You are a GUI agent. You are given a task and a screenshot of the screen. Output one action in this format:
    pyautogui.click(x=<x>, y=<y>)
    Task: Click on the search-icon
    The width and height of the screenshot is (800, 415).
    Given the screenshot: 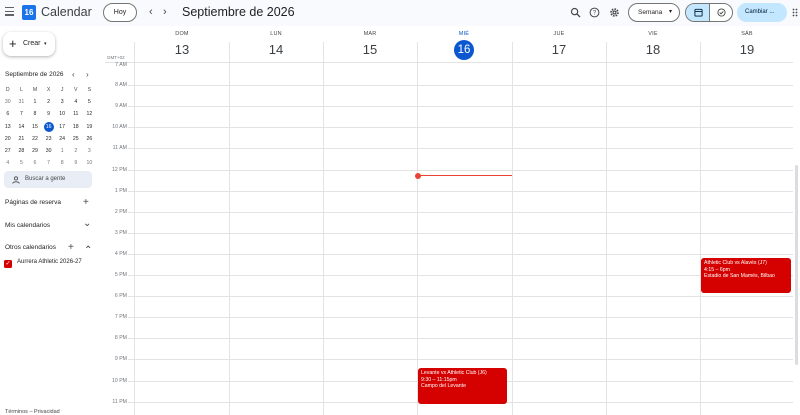 What is the action you would take?
    pyautogui.click(x=575, y=12)
    